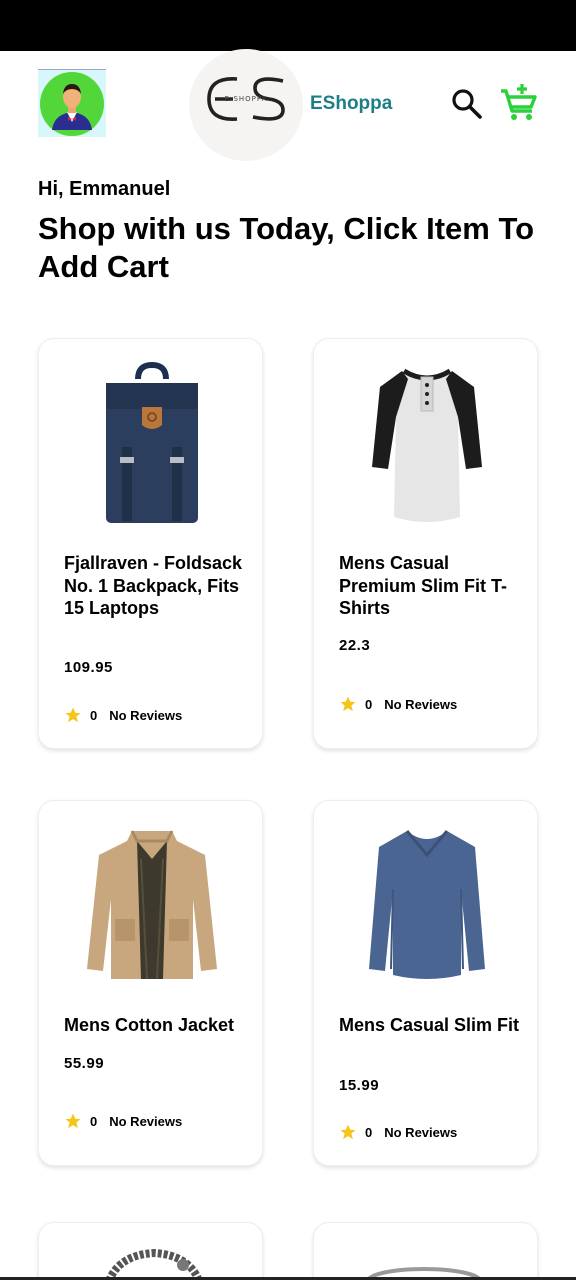  I want to click on brand-logo: E-SHOPPA, so click(246, 105).